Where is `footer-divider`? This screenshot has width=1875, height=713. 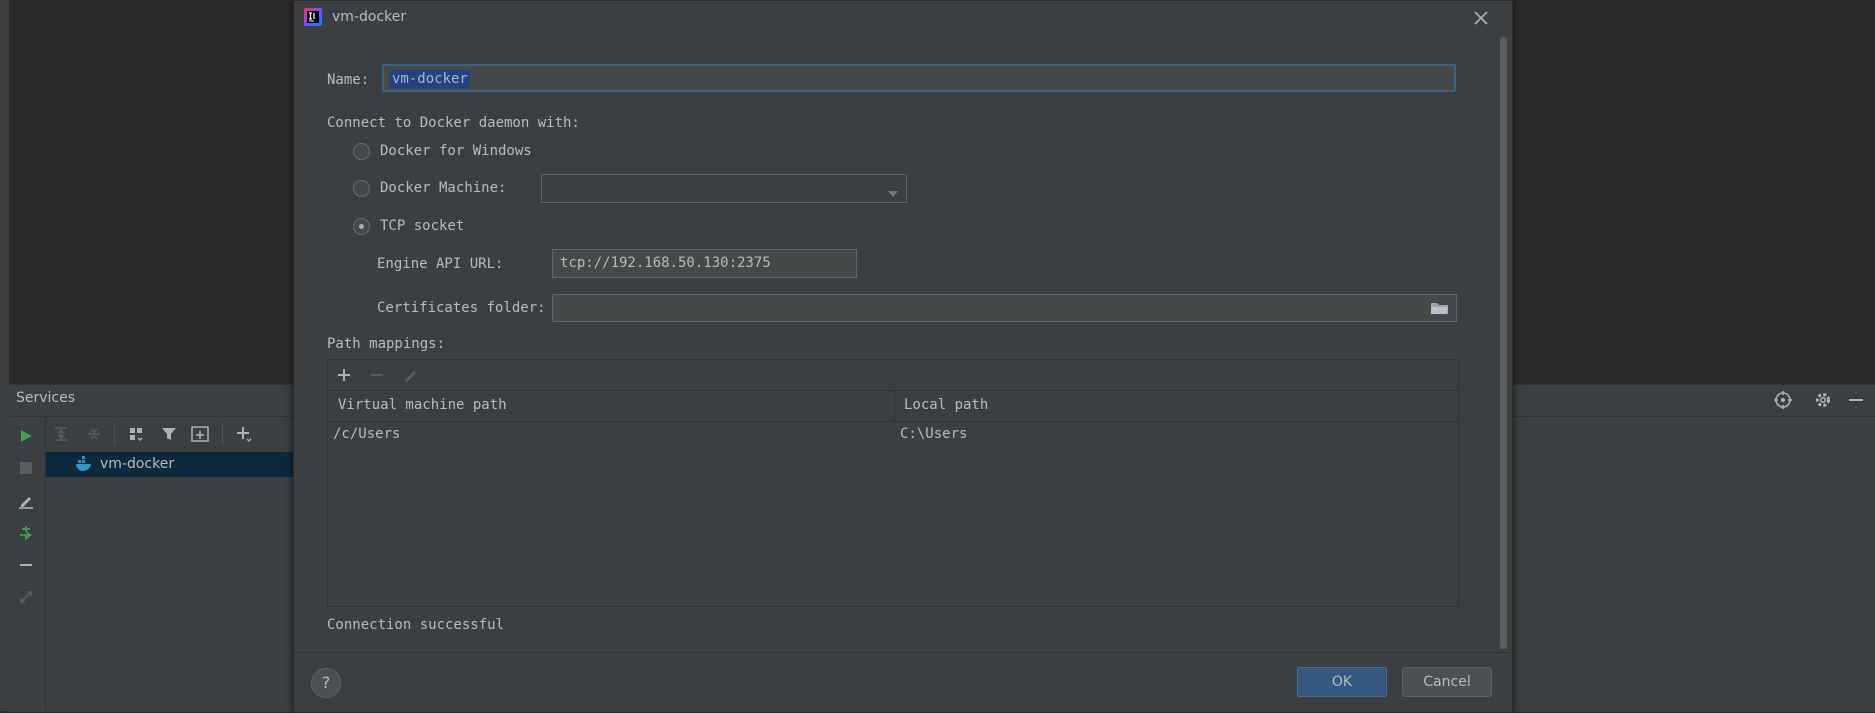
footer-divider is located at coordinates (902, 652).